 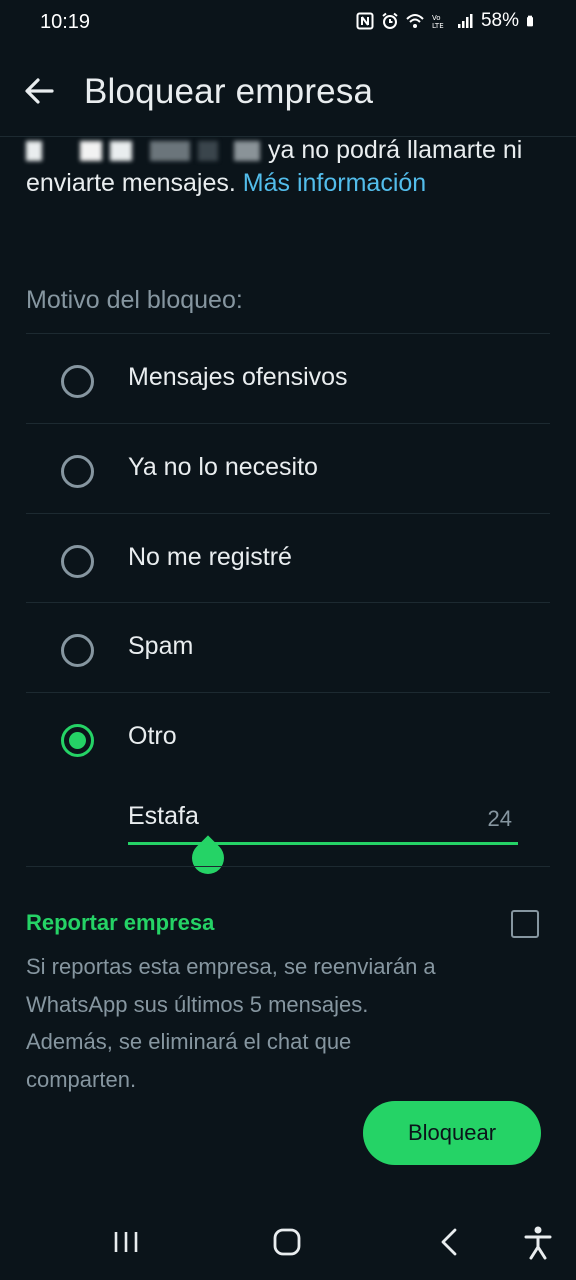 I want to click on status-icons: Vo LTE 58%, so click(x=447, y=21).